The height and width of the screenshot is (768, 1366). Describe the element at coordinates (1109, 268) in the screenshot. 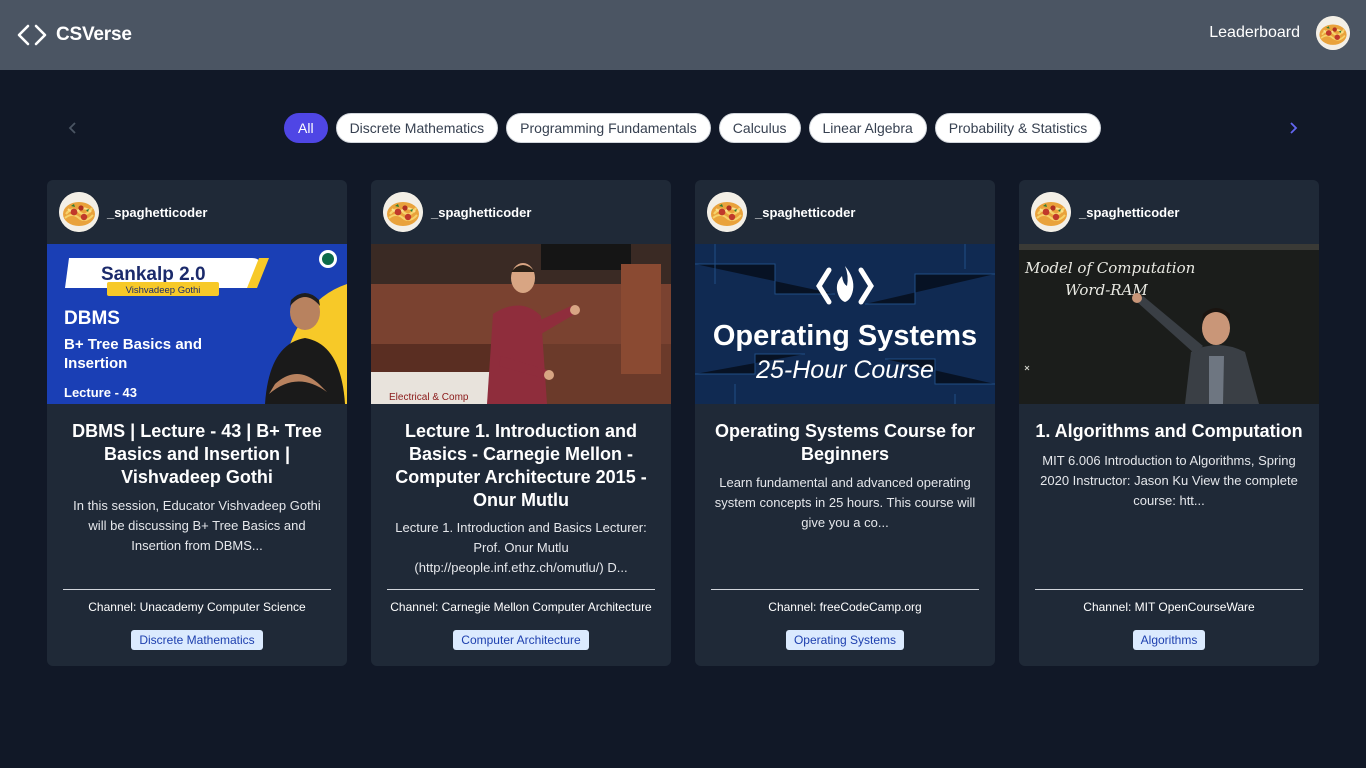

I see `board-line1: Model of Computation` at that location.